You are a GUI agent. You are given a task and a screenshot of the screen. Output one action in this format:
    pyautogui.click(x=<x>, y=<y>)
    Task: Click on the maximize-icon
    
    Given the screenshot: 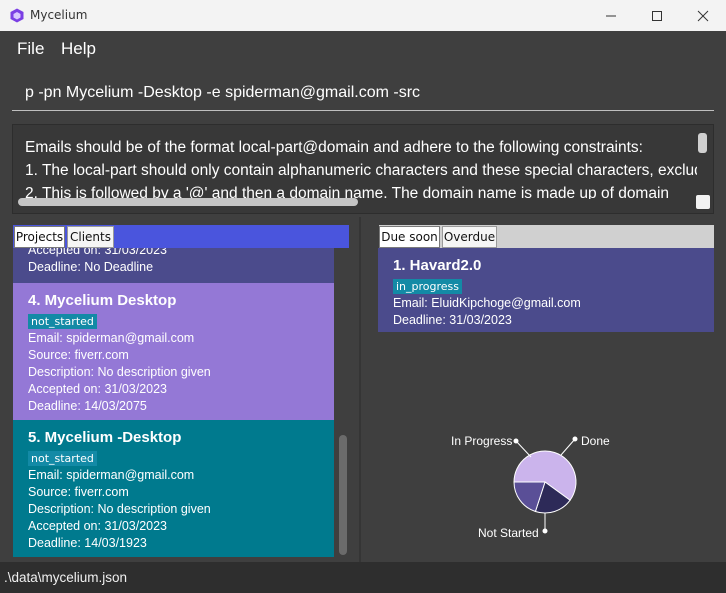 What is the action you would take?
    pyautogui.click(x=657, y=15)
    